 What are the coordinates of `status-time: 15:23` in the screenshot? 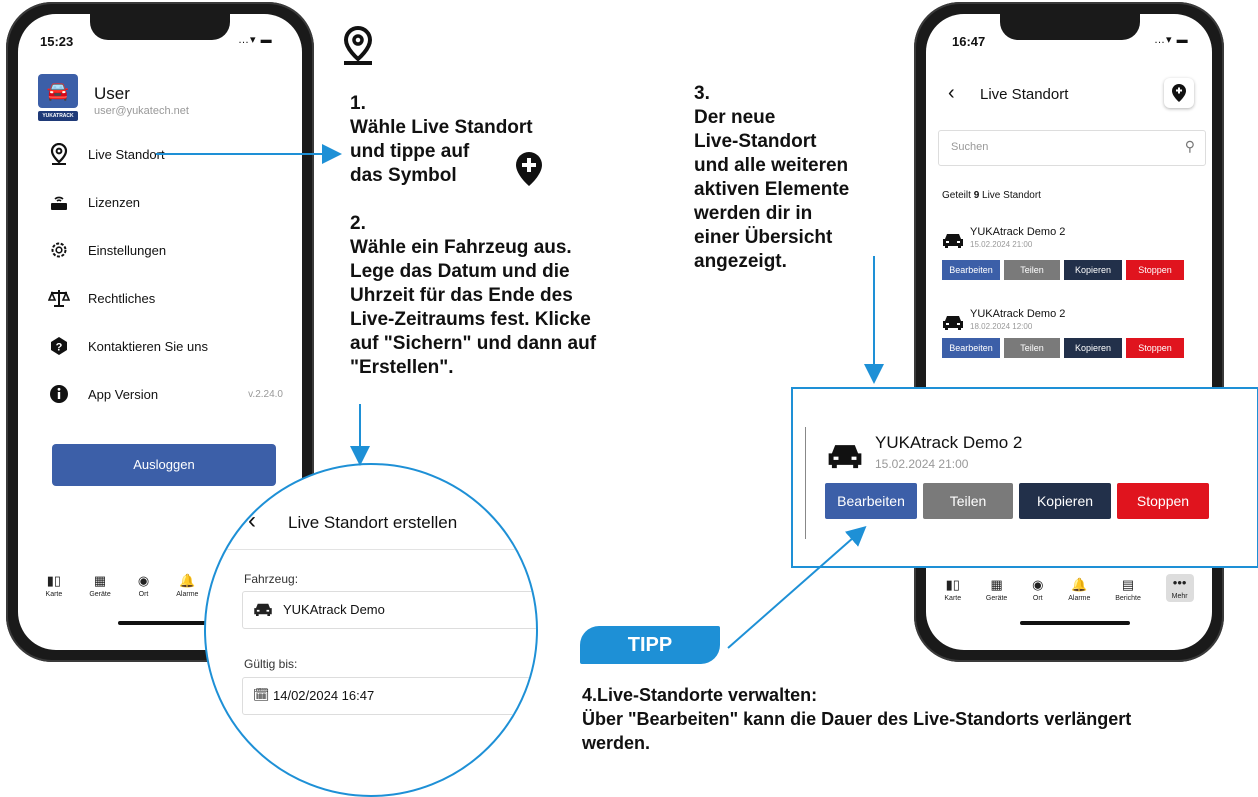 It's located at (57, 41).